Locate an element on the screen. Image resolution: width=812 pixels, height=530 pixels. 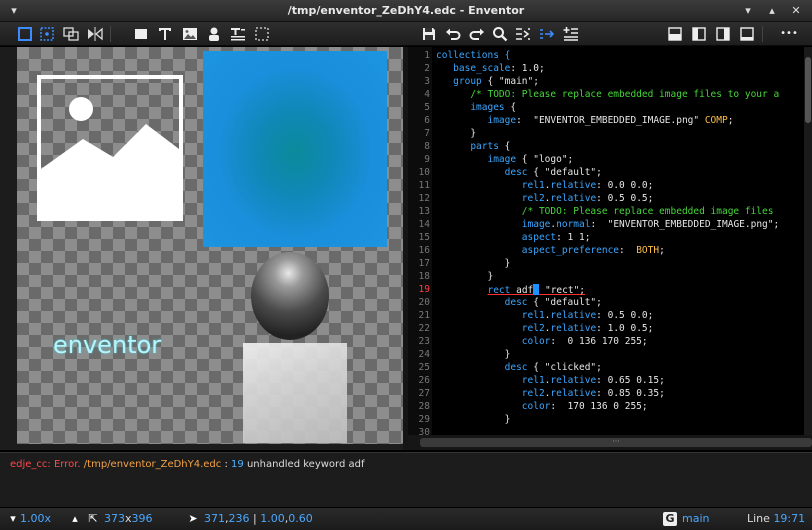
line-number: 20 is located at coordinates (424, 302).